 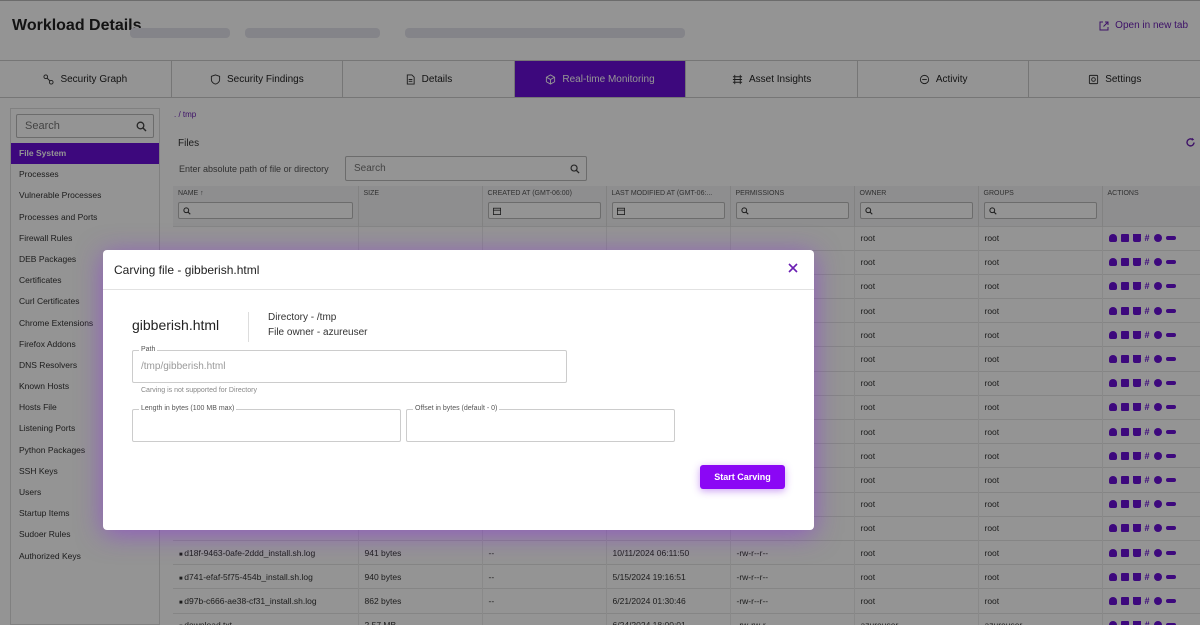 I want to click on file-name: gibberish.html, so click(x=176, y=325).